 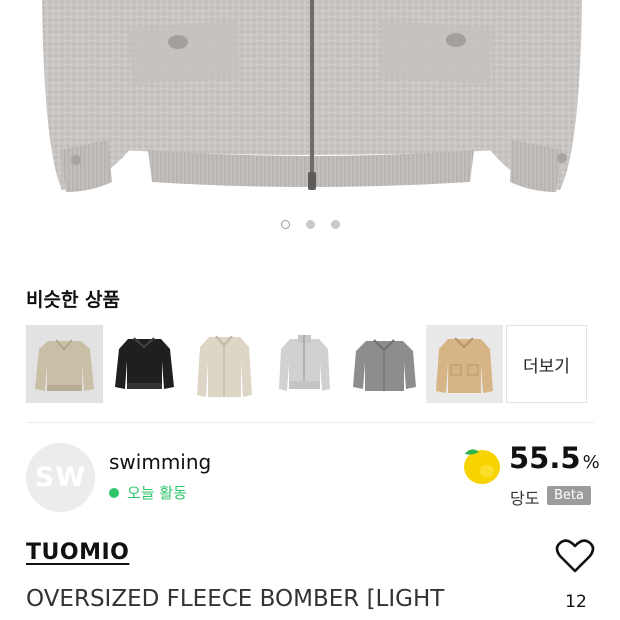 I want to click on cream-zip-jacket-icon, so click(x=224, y=366).